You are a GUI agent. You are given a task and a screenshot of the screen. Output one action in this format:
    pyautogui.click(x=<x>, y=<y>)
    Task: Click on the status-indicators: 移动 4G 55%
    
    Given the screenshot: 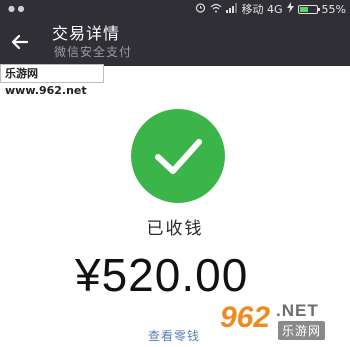 What is the action you would take?
    pyautogui.click(x=270, y=9)
    